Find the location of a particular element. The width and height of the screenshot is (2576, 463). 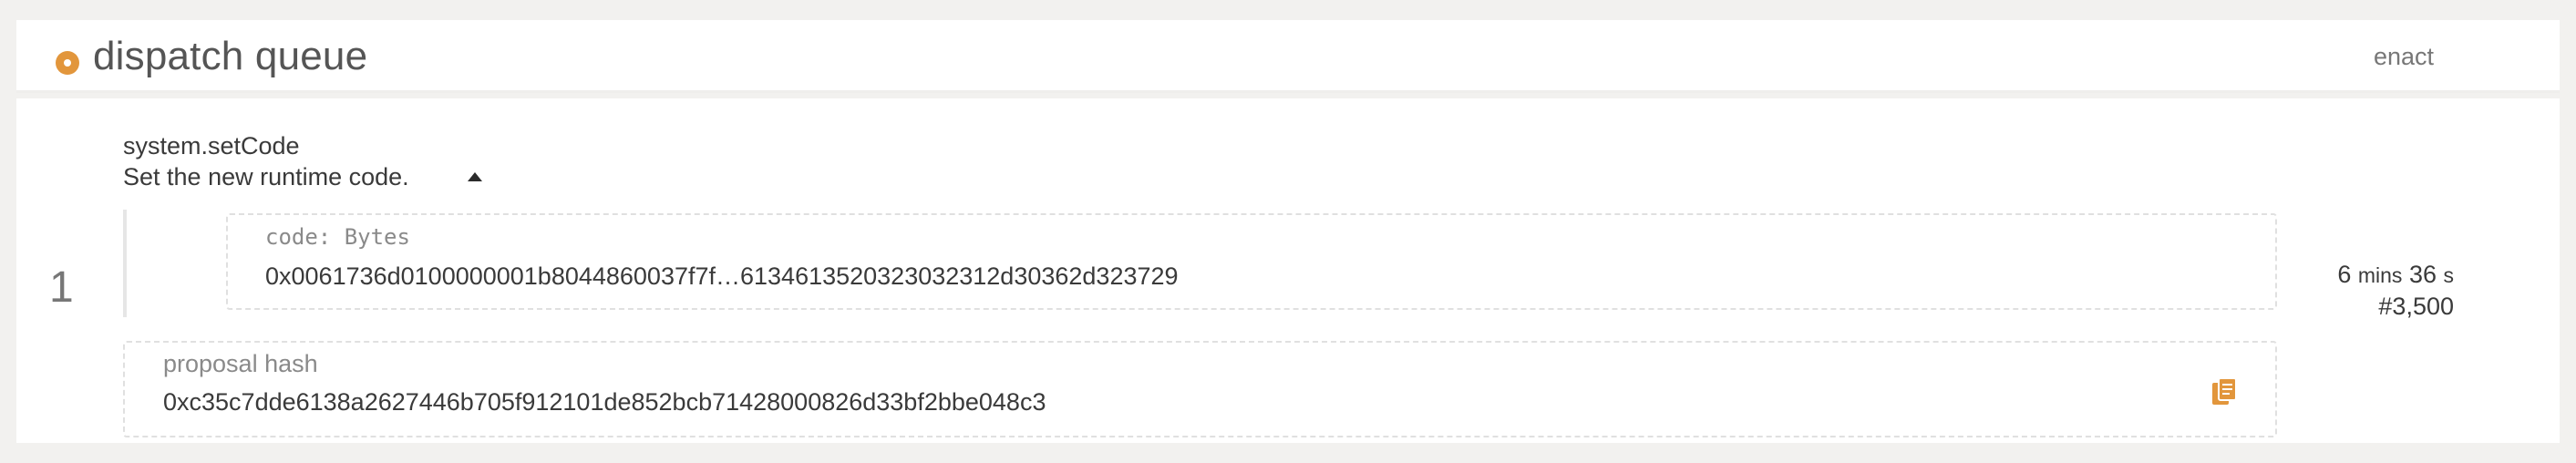

status-dot-icon is located at coordinates (67, 63).